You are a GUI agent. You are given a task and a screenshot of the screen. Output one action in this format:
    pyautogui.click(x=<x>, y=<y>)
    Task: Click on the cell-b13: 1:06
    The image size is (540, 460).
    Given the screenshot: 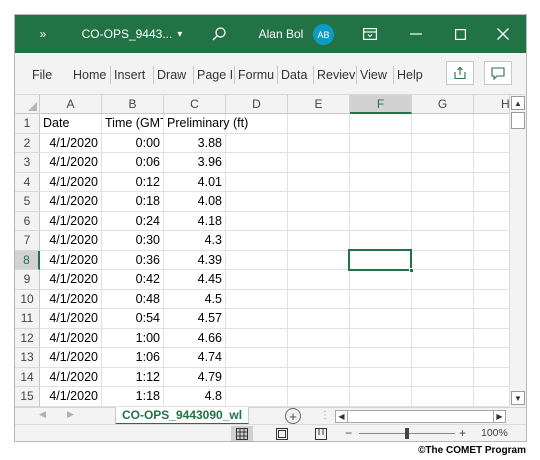 What is the action you would take?
    pyautogui.click(x=133, y=358)
    